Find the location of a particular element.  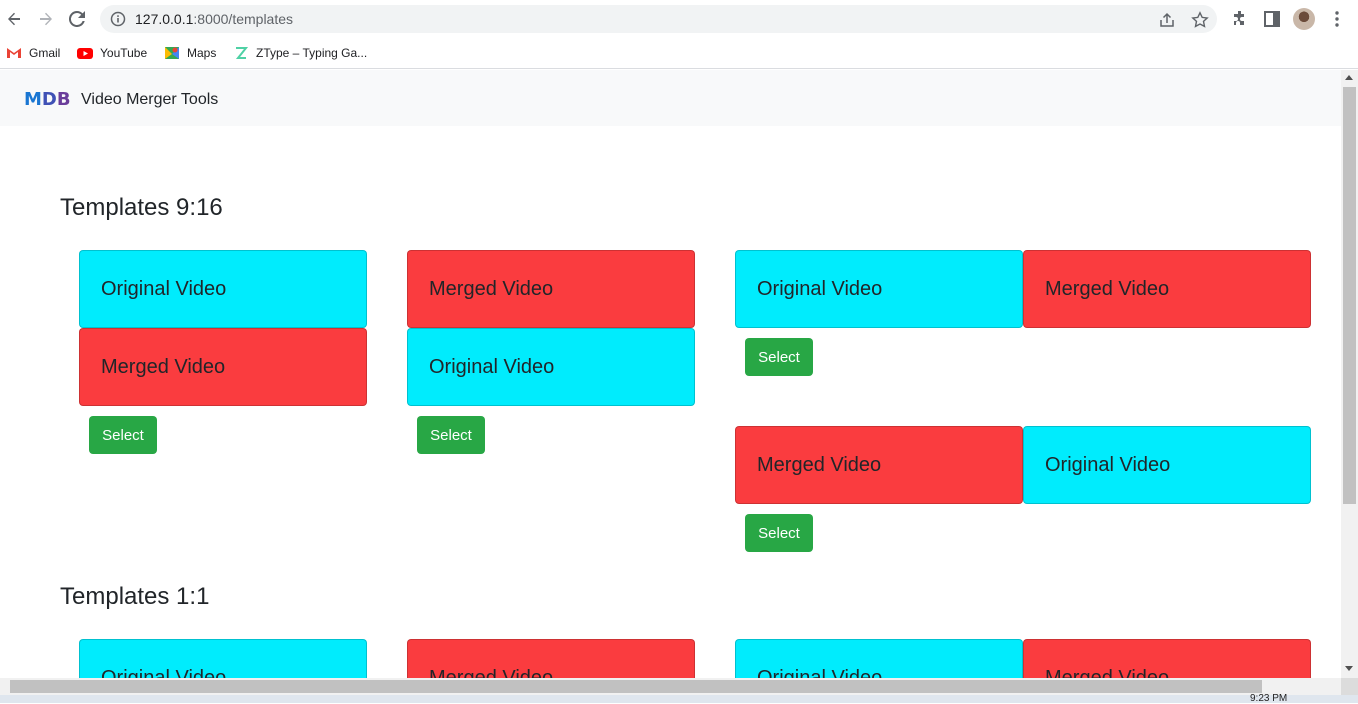

os-taskbar: 9:23 PM is located at coordinates (679, 698).